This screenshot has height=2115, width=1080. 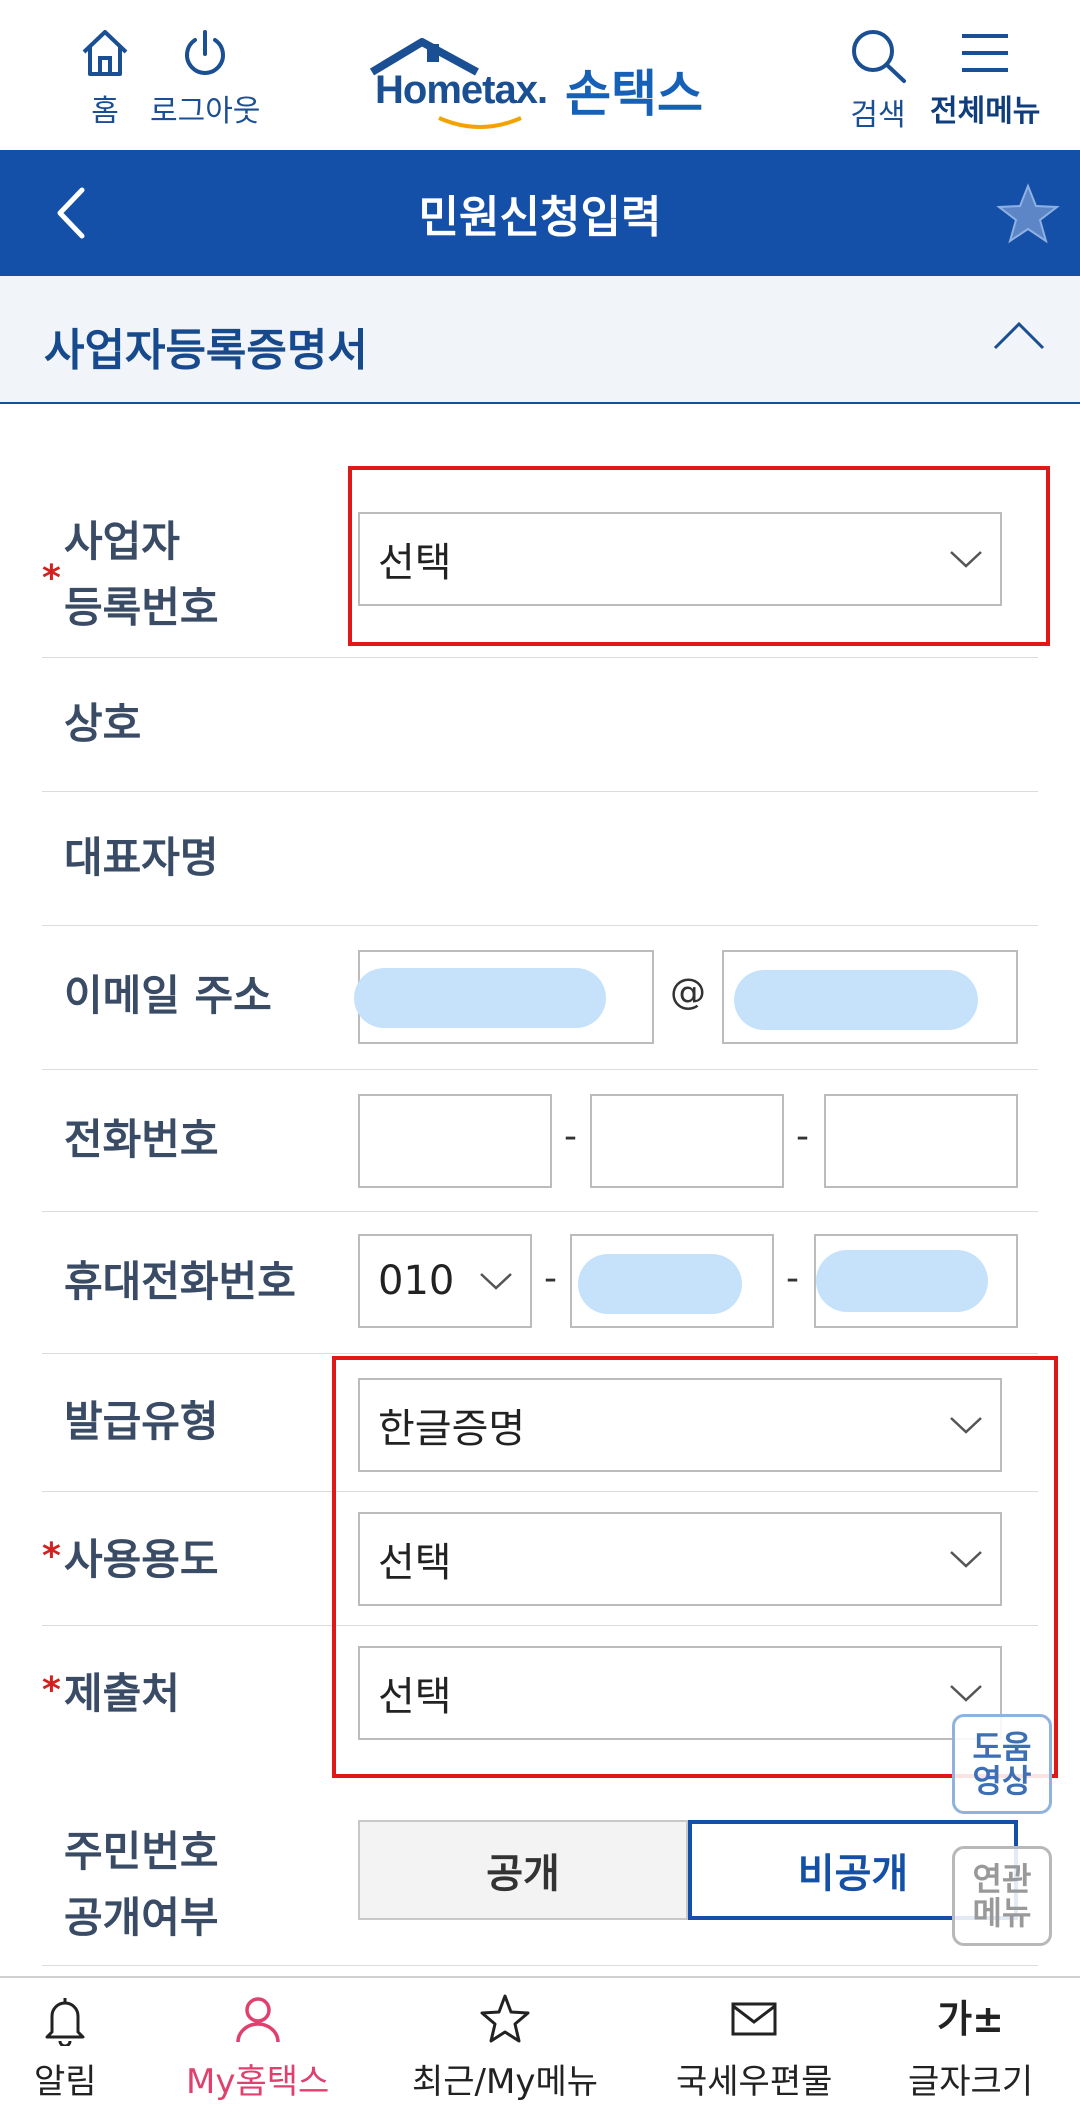 What do you see at coordinates (461, 90) in the screenshot?
I see `logo-text: Hometax.` at bounding box center [461, 90].